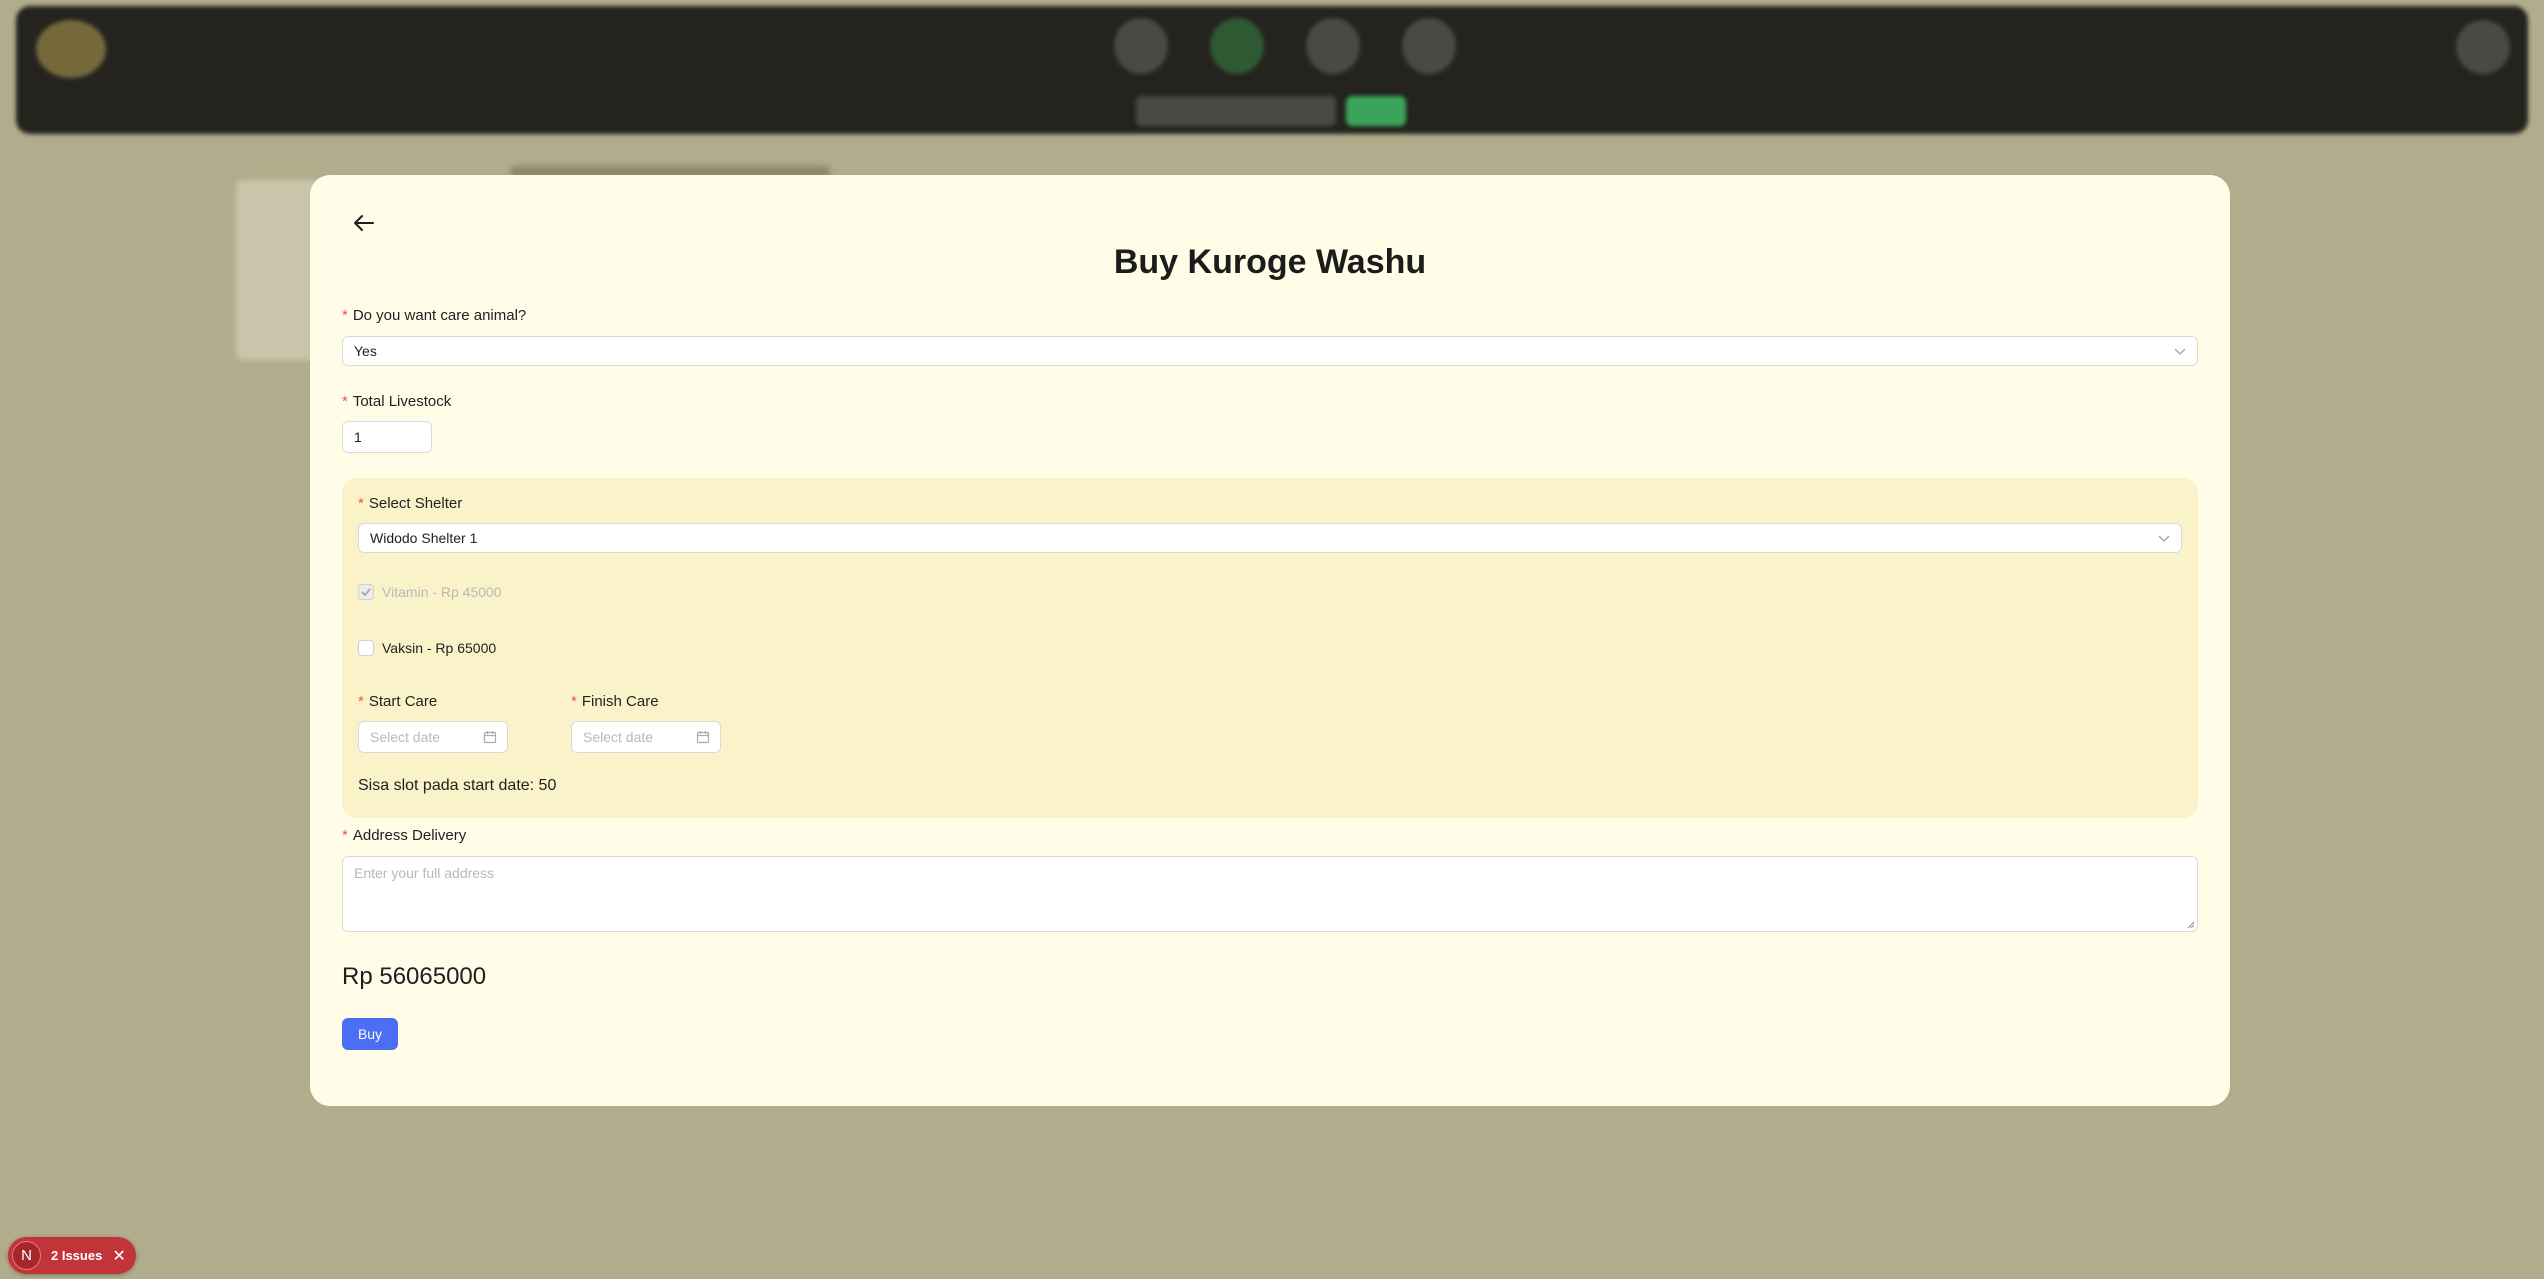  What do you see at coordinates (2483, 47) in the screenshot?
I see `background-avatar` at bounding box center [2483, 47].